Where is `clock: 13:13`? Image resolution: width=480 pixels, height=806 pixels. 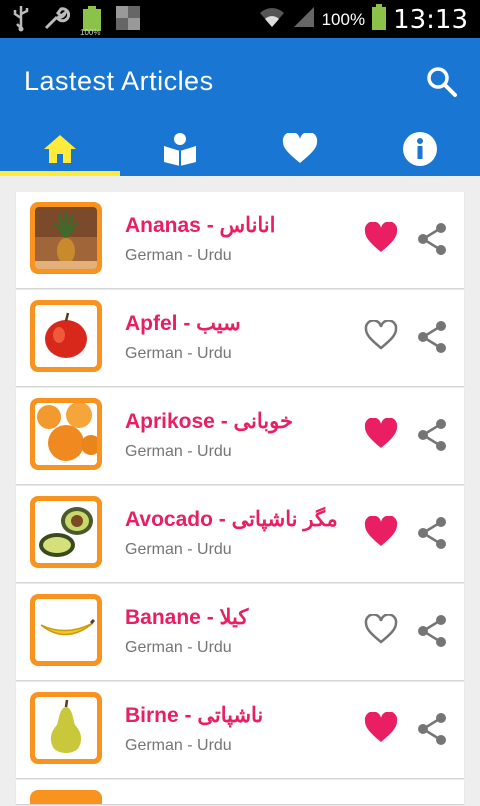 clock: 13:13 is located at coordinates (430, 19).